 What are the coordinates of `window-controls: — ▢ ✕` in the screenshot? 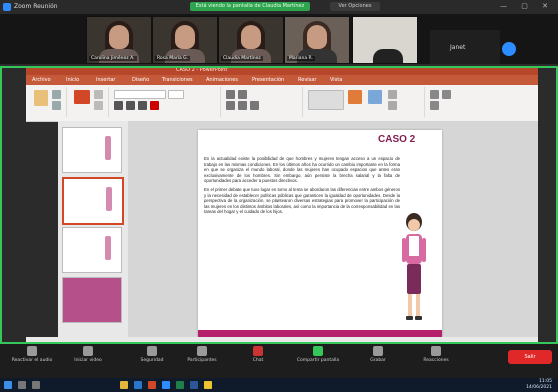 It's located at (527, 6).